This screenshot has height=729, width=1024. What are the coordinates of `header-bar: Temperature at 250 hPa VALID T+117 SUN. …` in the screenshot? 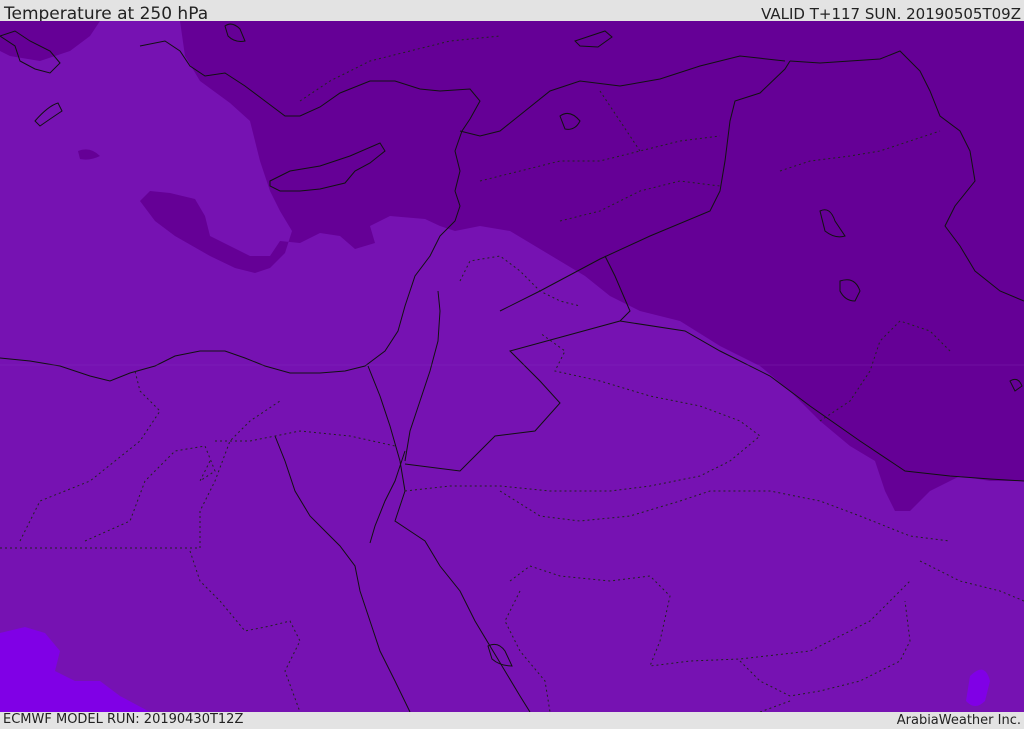 It's located at (512, 12).